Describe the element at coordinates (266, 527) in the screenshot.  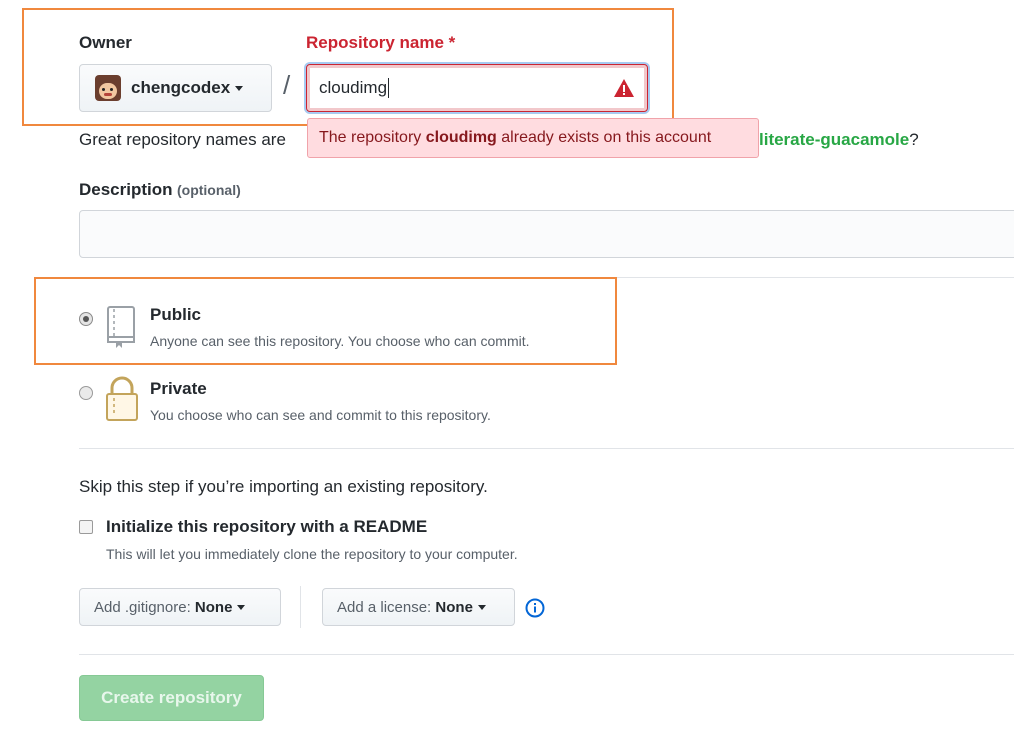
I see `readme-label: Initialize this repository with a README` at that location.